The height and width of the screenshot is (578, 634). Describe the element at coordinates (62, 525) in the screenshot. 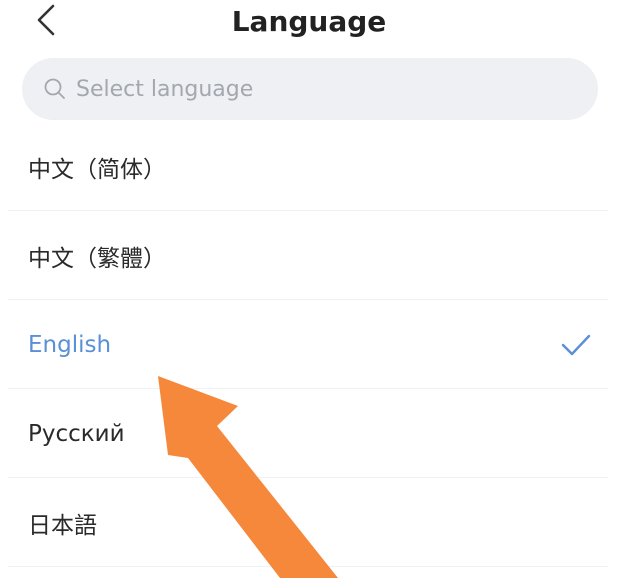

I see `language-label: 日本語` at that location.